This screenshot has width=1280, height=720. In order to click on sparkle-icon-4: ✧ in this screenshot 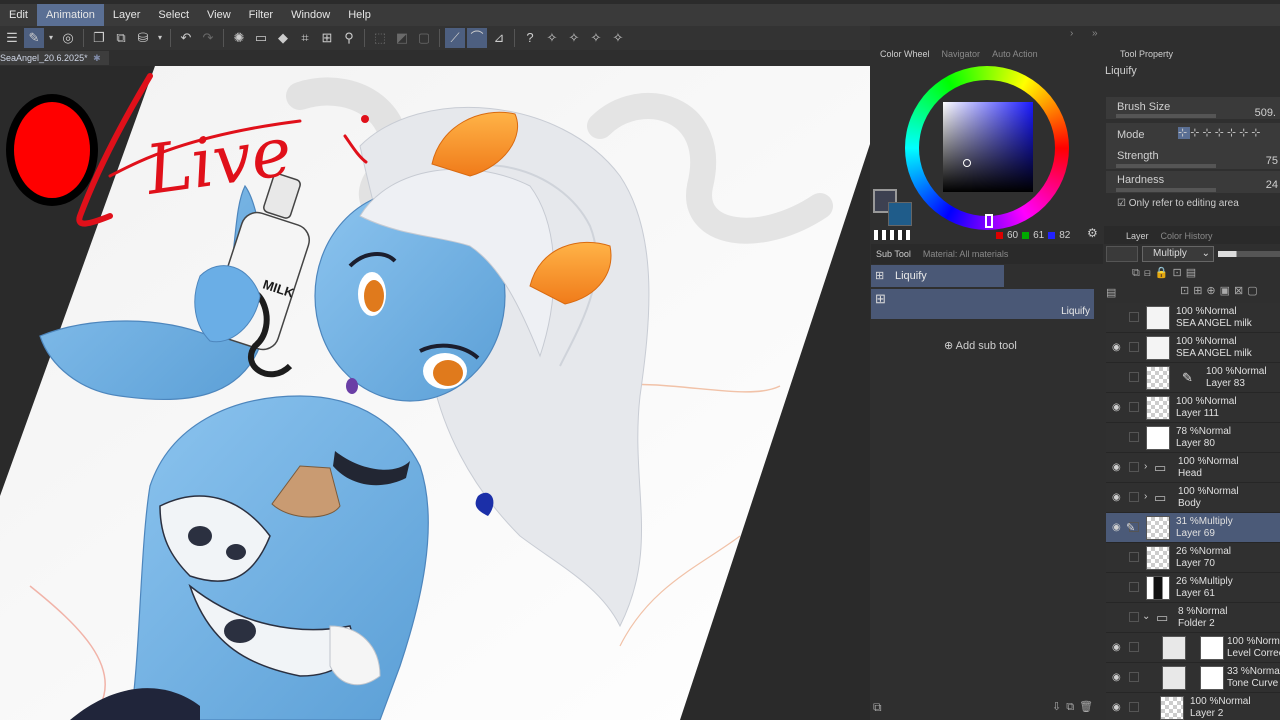, I will do `click(618, 38)`.